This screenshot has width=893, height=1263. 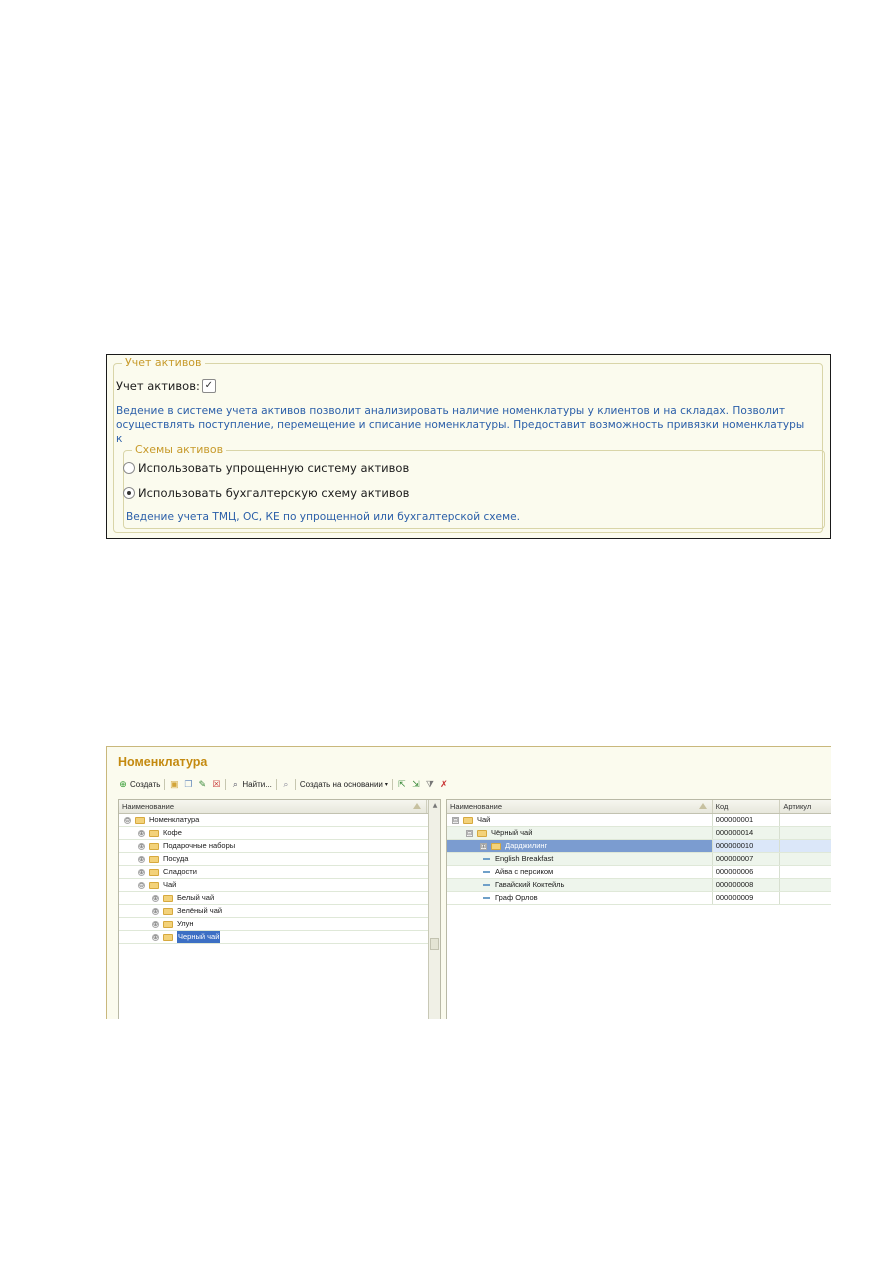 I want to click on tree-row-label: Чай, so click(x=170, y=884).